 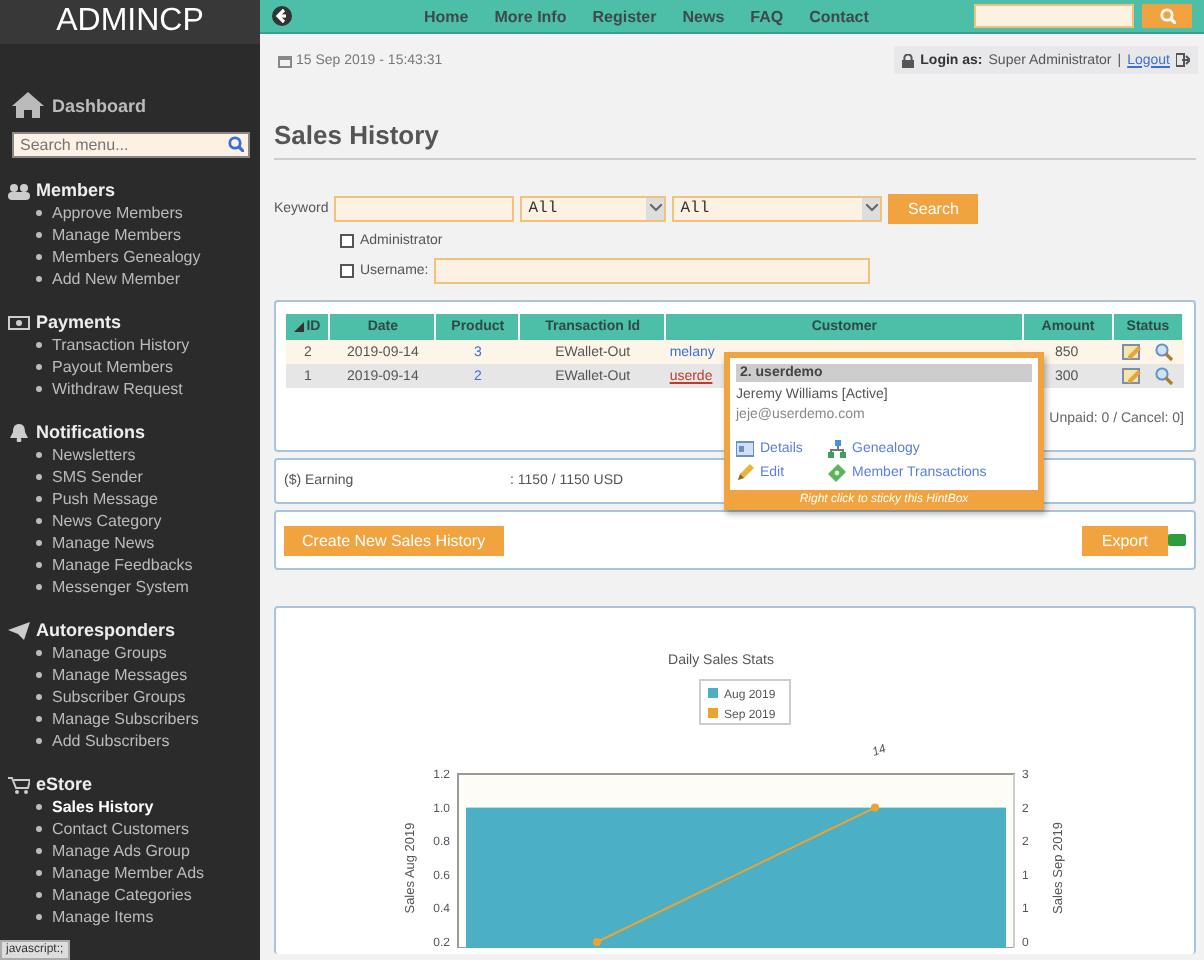 I want to click on menu-item: Contact Customers, so click(x=120, y=829).